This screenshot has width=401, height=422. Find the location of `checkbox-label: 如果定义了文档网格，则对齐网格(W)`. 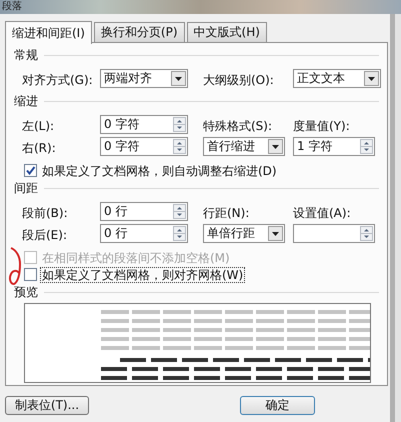

checkbox-label: 如果定义了文档网格，则对齐网格(W) is located at coordinates (143, 274).